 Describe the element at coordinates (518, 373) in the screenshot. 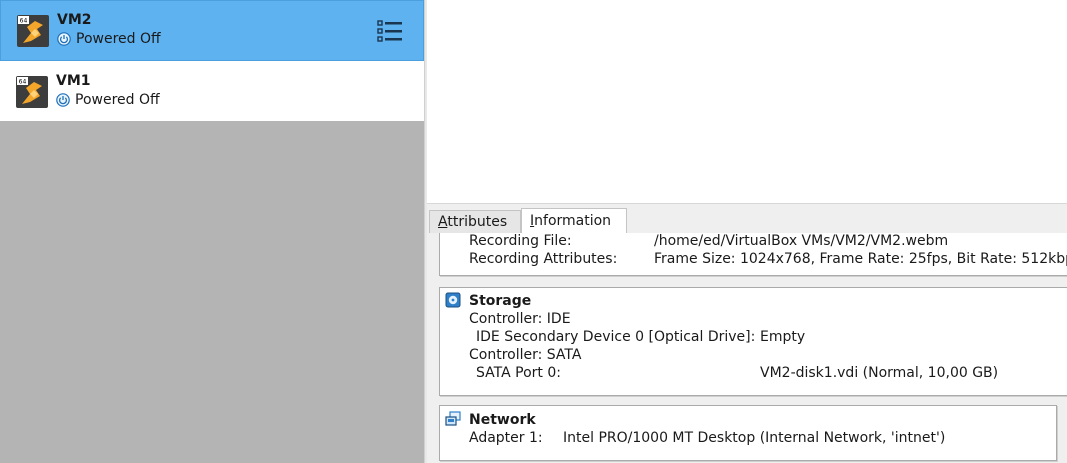

I see `storage-sata-port-label: SATA Port 0:` at that location.